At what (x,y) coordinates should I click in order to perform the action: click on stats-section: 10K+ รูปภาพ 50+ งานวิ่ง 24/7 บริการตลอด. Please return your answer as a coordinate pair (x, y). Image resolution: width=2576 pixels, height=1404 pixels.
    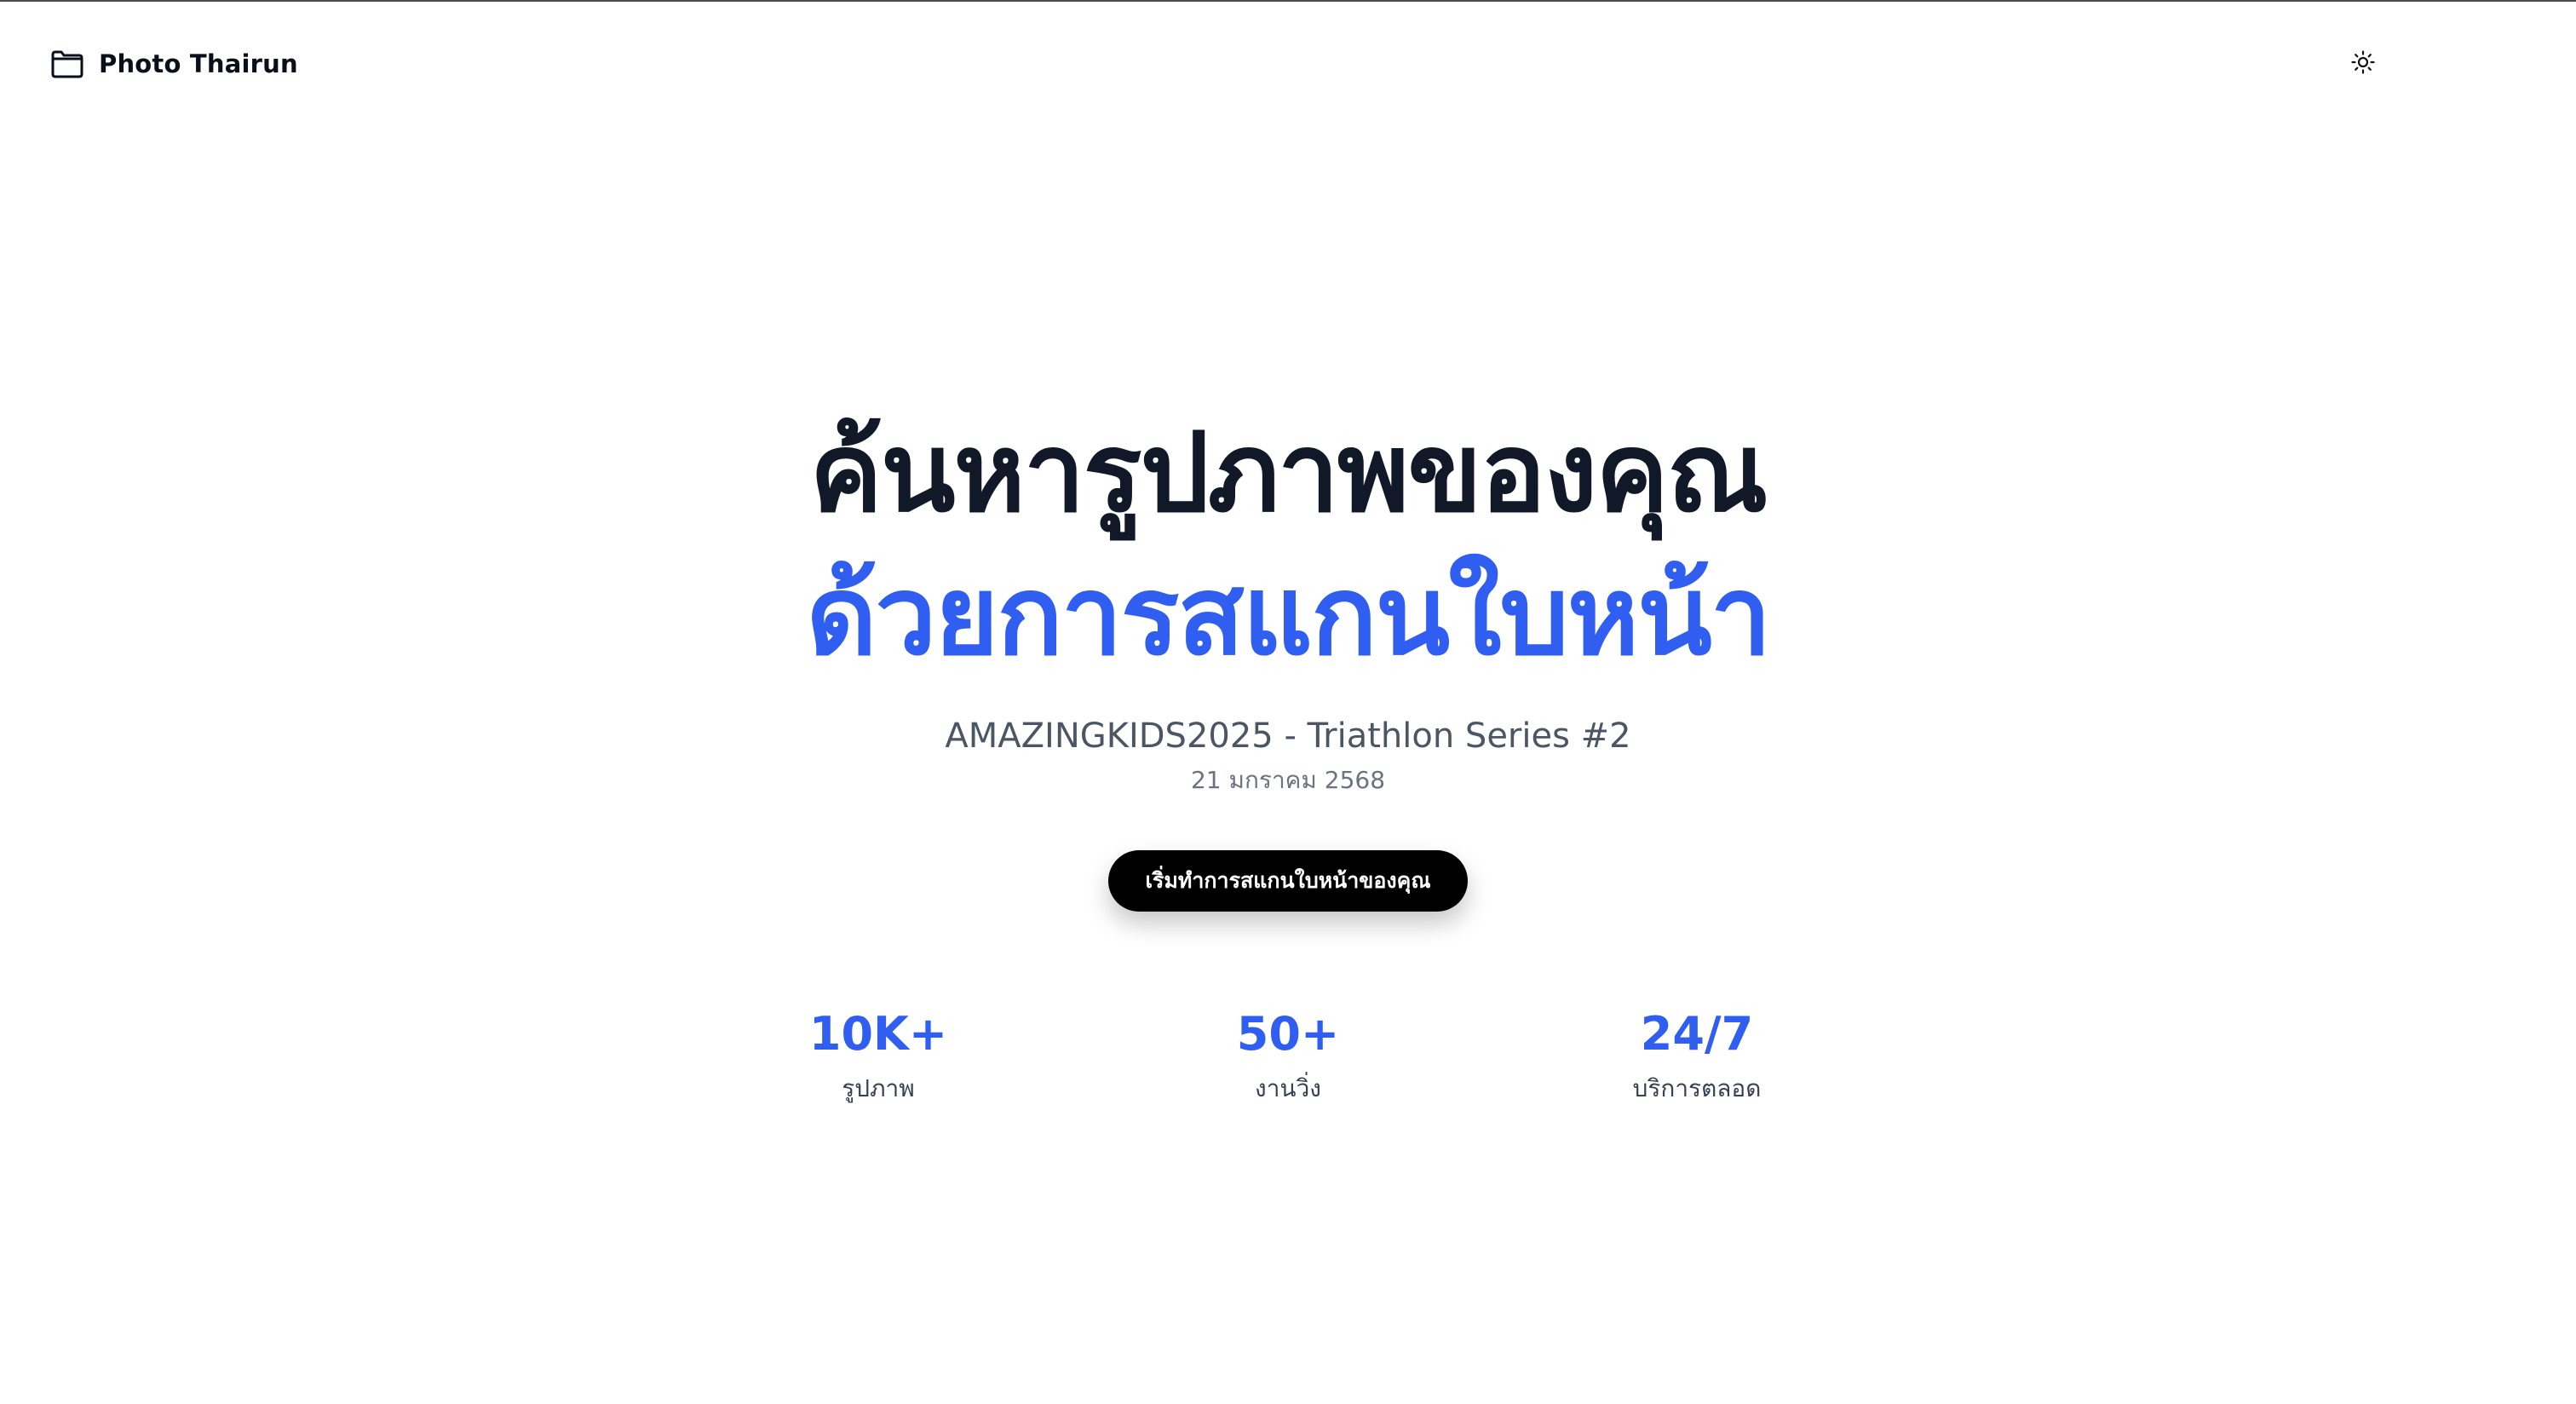
    Looking at the image, I should click on (1288, 1059).